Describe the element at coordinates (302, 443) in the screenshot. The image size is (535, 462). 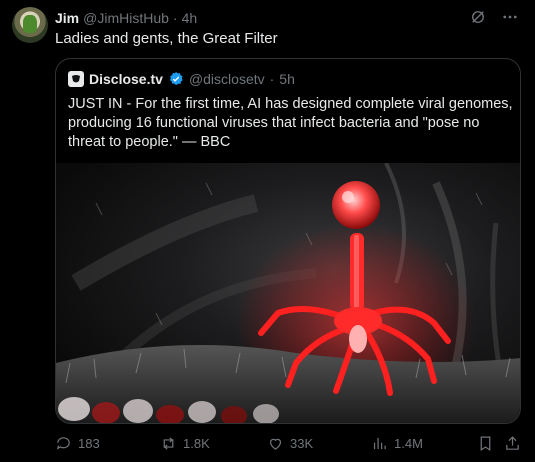
I see `like-count: 33K` at that location.